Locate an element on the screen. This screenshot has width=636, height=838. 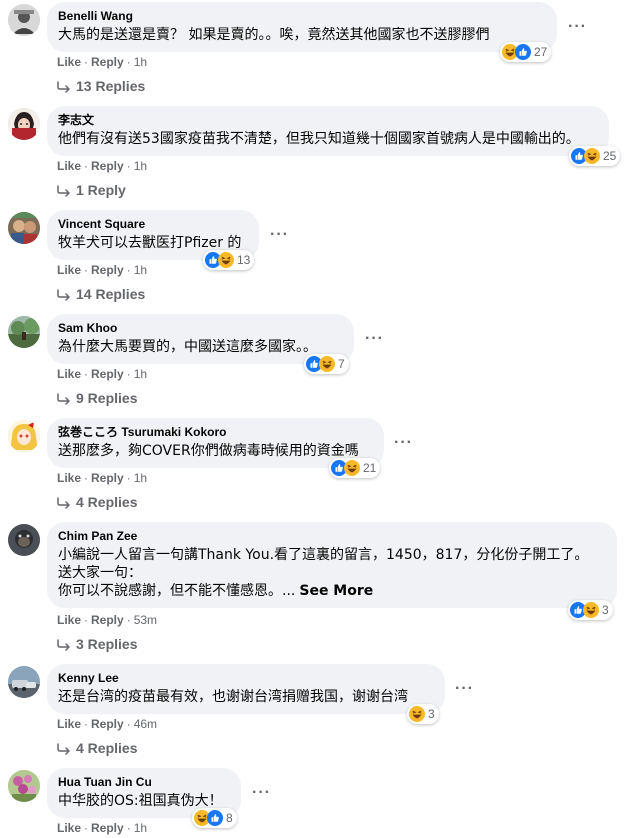
reaction-summary: 13 is located at coordinates (229, 260).